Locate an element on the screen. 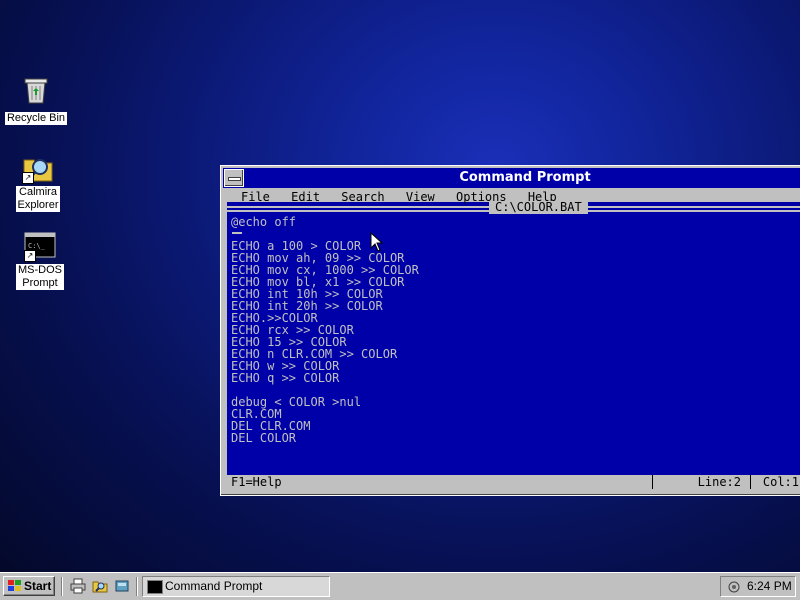 The height and width of the screenshot is (600, 800). status-bar: F1=Help Line:2 Col:1 is located at coordinates (513, 482).